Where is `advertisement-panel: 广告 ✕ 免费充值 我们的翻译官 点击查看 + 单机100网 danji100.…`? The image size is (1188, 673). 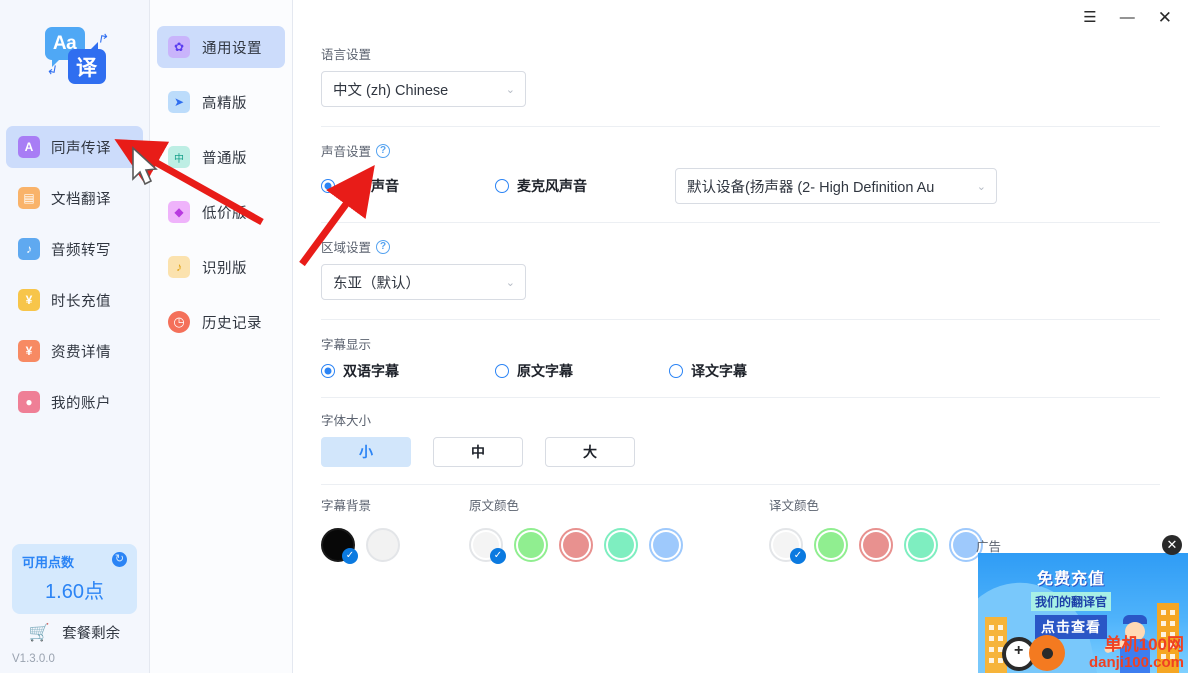
advertisement-panel: 广告 ✕ 免费充值 我们的翻译官 点击查看 + 单机100网 danji100.… is located at coordinates (1079, 601).